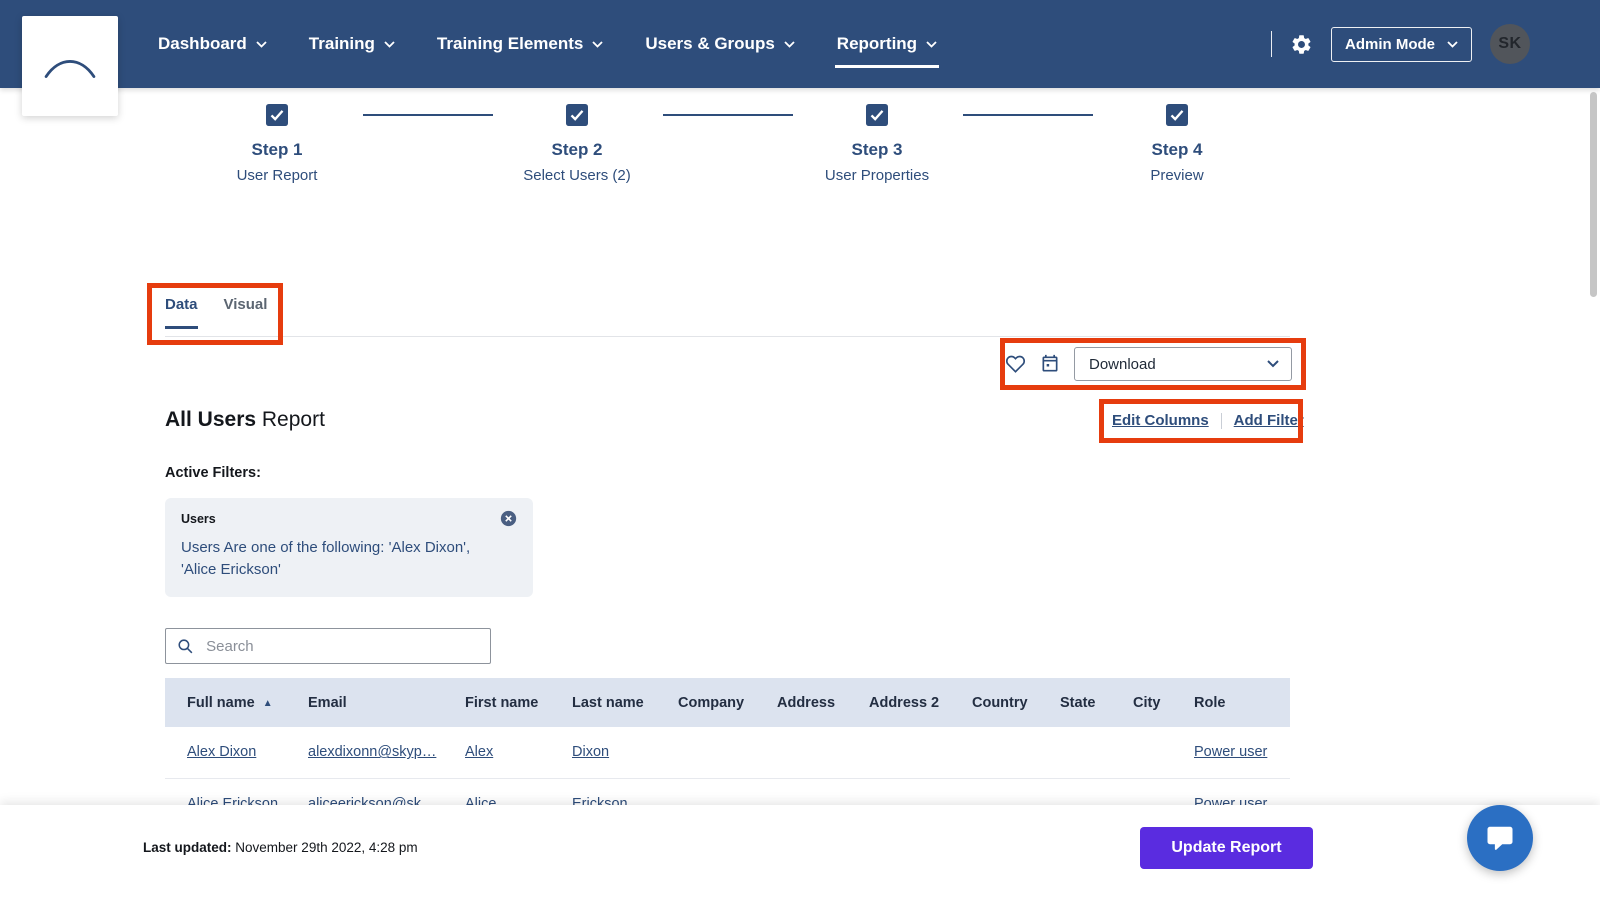 This screenshot has width=1600, height=910. What do you see at coordinates (187, 847) in the screenshot?
I see `last-updated-label: Last updated:` at bounding box center [187, 847].